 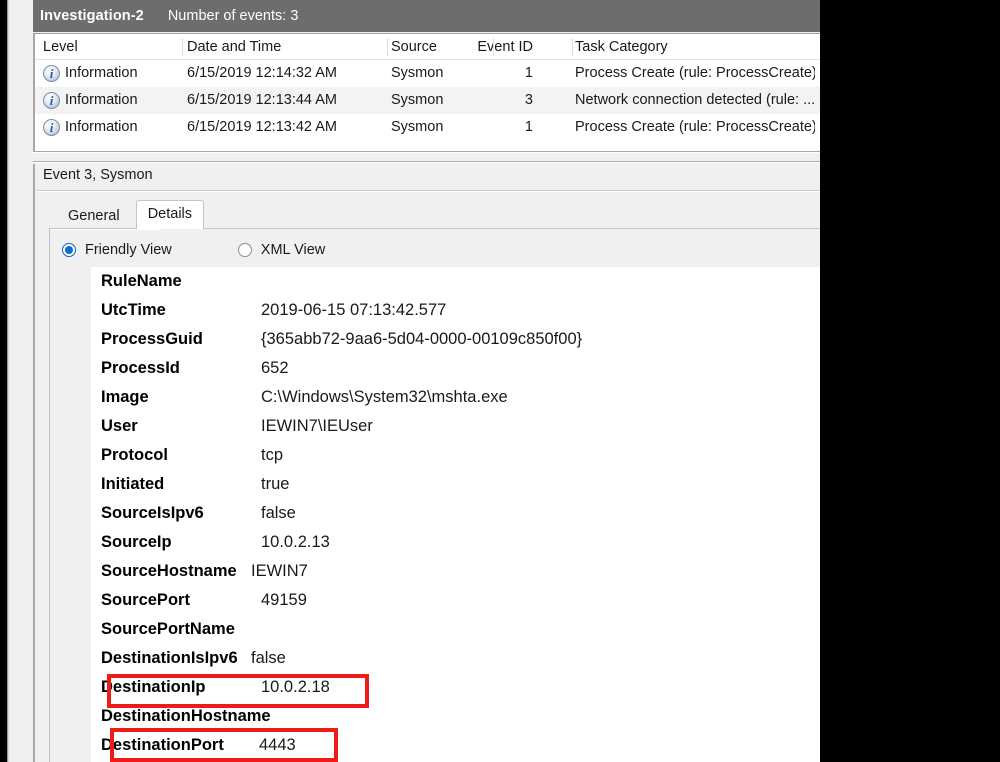 I want to click on radio-friendly-view: Friendly View, so click(x=117, y=250).